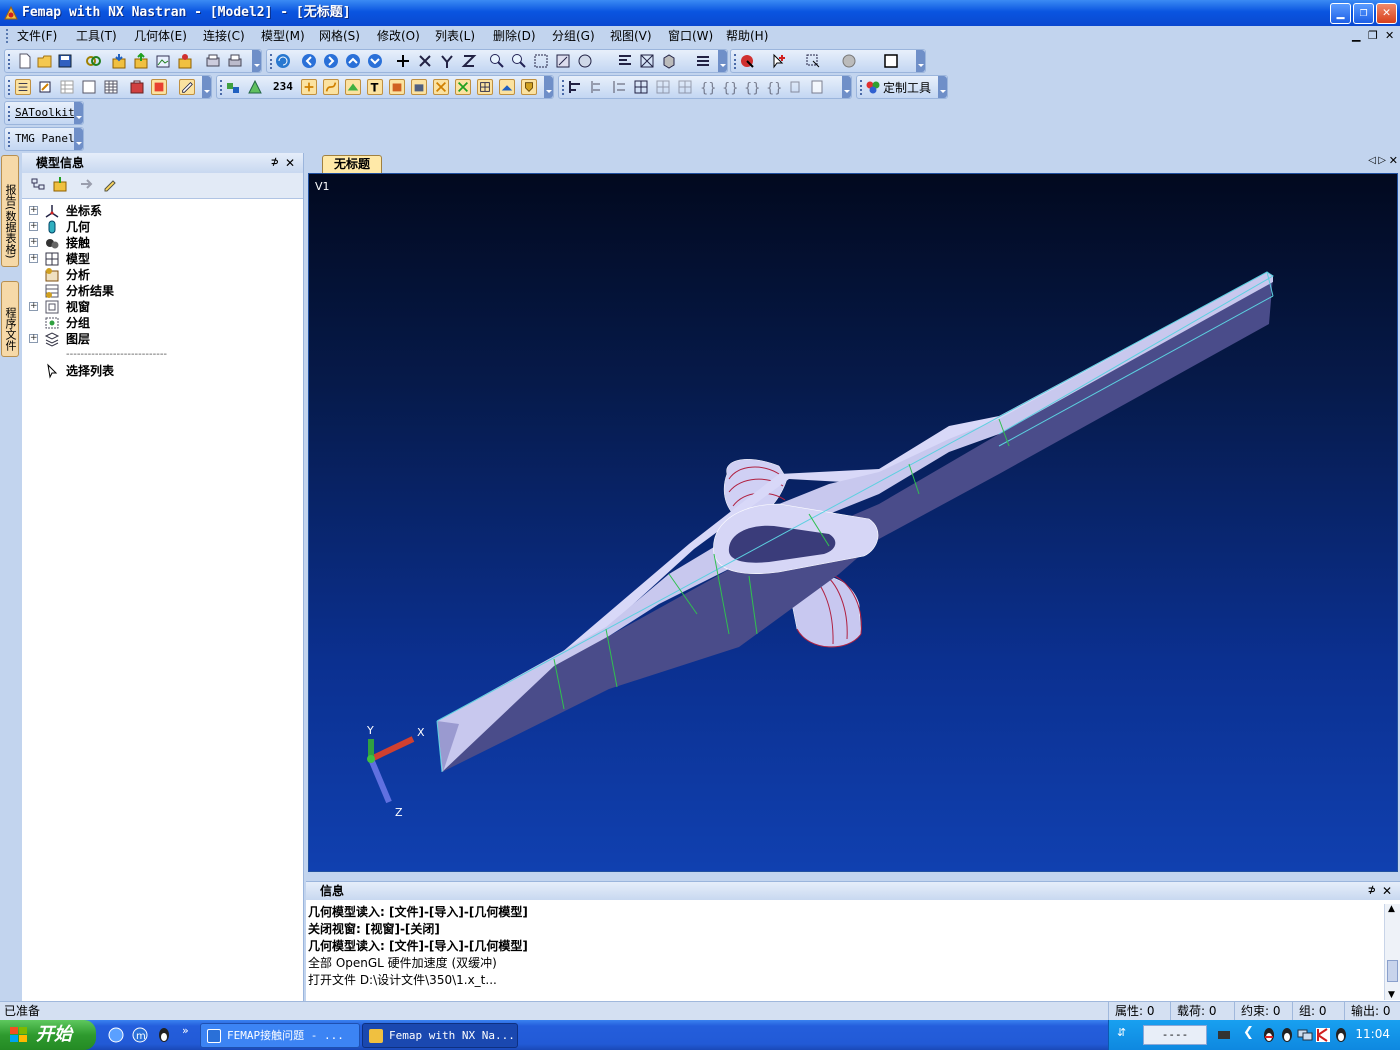 Image resolution: width=1400 pixels, height=1050 pixels. Describe the element at coordinates (10, 211) in the screenshot. I see `side-tab-report: 报告(数据表格)` at that location.